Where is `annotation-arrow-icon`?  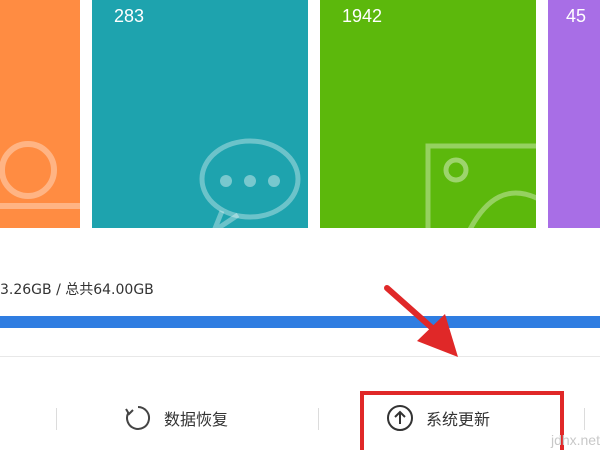
annotation-arrow-icon is located at coordinates (421, 321).